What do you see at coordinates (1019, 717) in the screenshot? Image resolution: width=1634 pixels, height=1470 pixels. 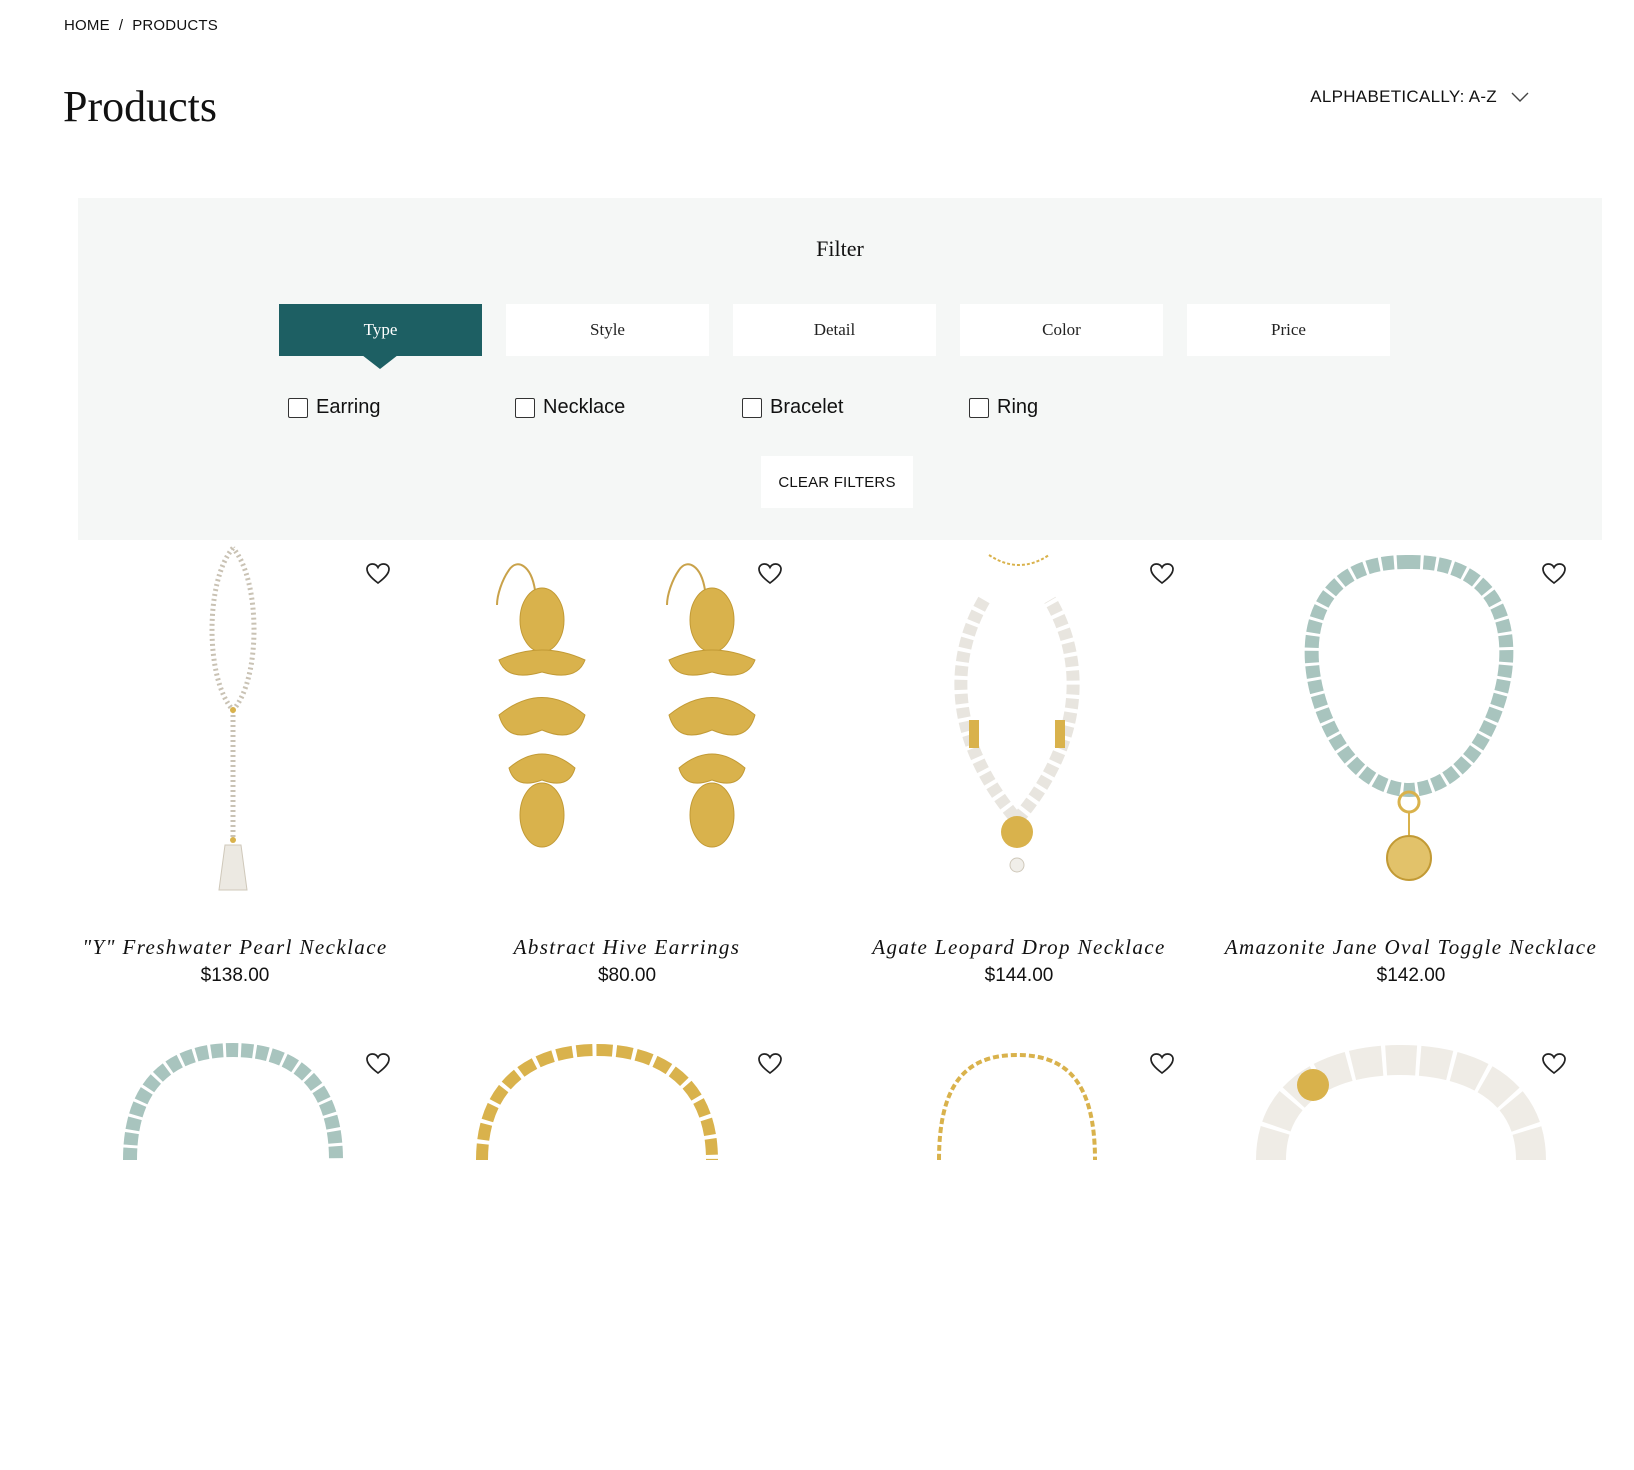 I see `product-image-agate-necklace` at bounding box center [1019, 717].